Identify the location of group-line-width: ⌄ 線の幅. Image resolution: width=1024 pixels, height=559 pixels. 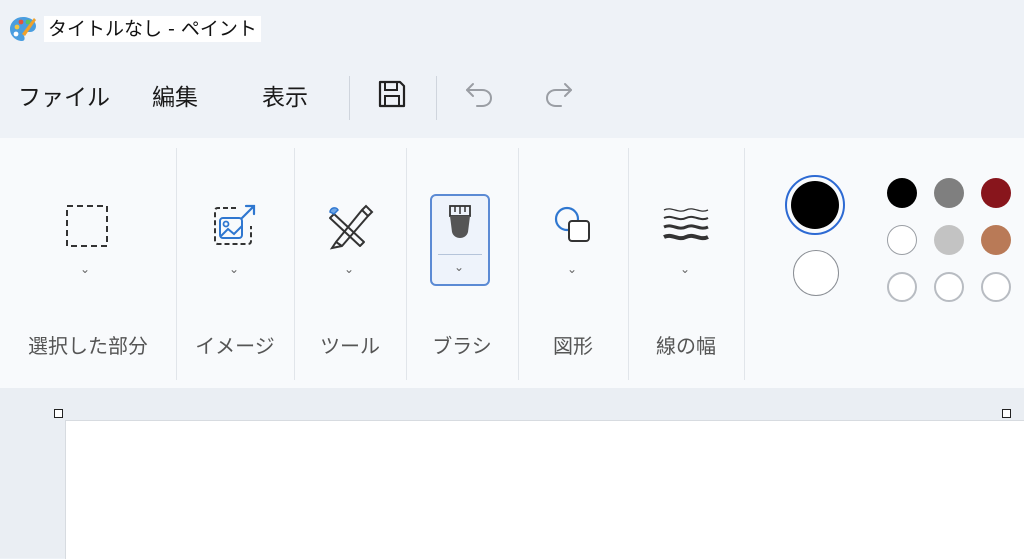
(686, 263).